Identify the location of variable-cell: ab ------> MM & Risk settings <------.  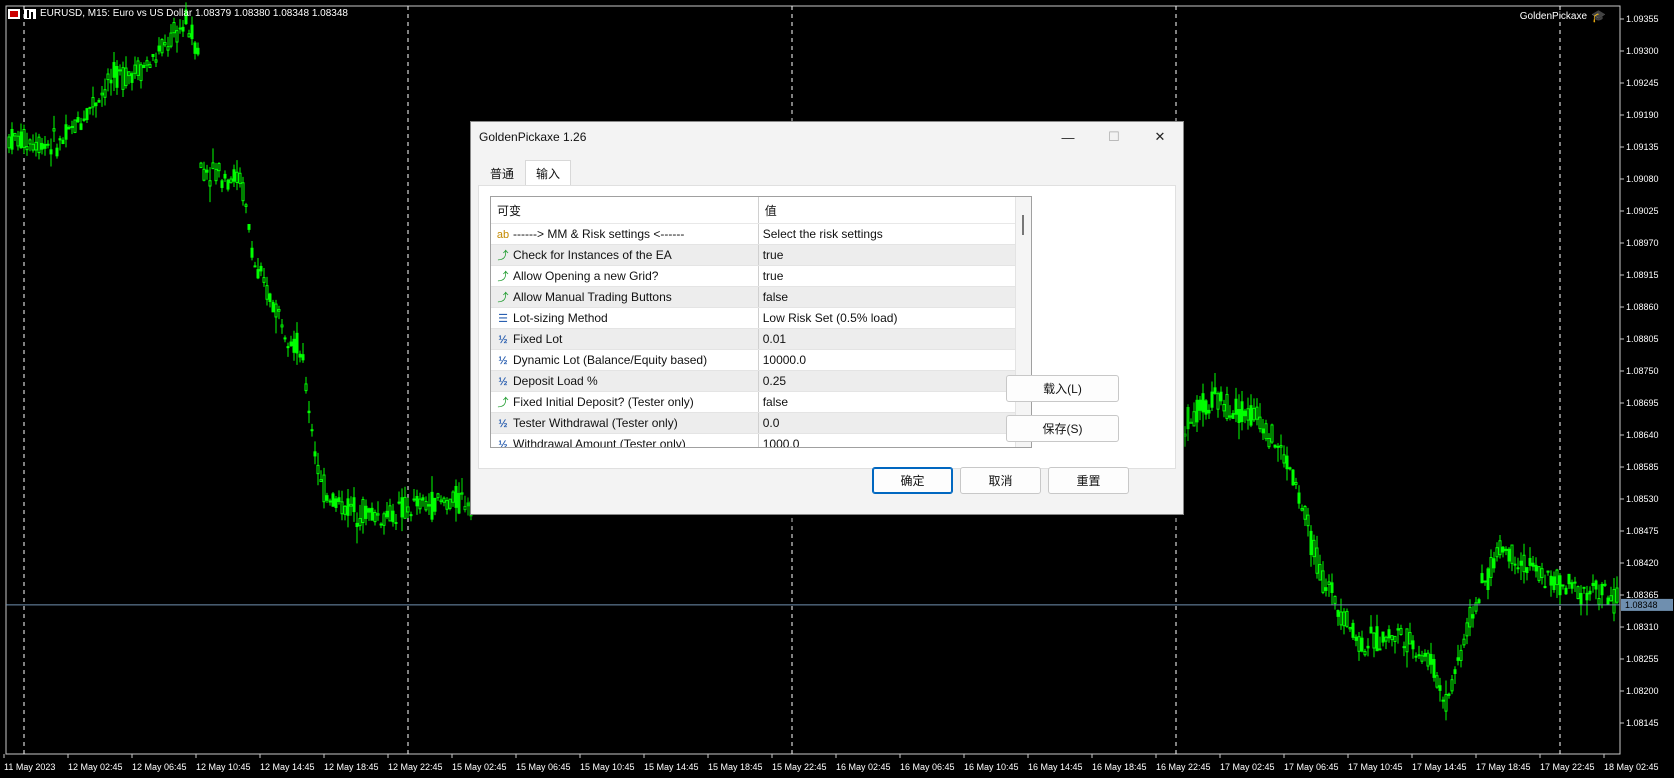
(625, 234).